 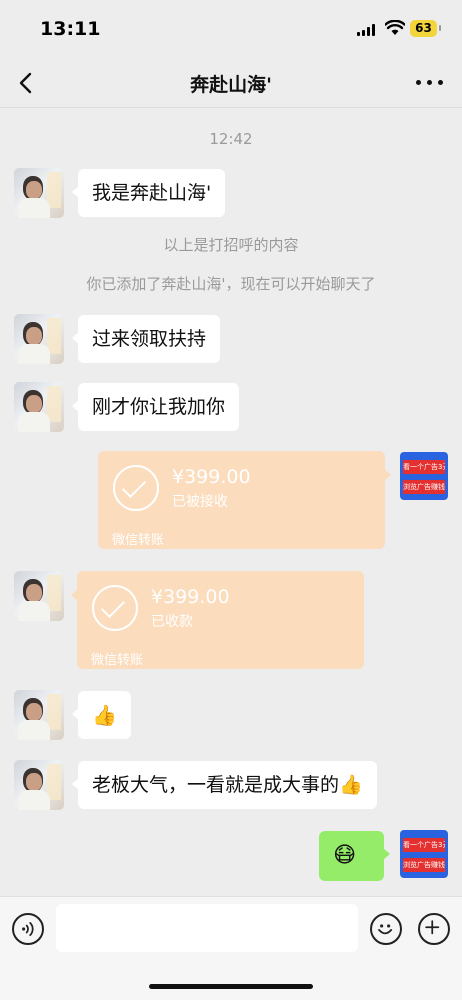 What do you see at coordinates (395, 27) in the screenshot?
I see `wifi-icon` at bounding box center [395, 27].